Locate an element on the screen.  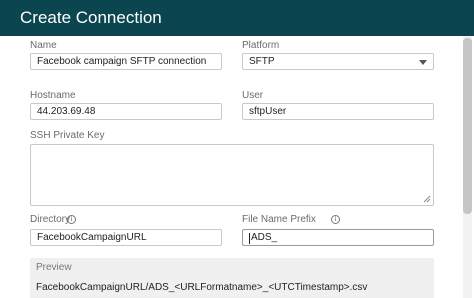
ssh-key-label: SSH Private Key is located at coordinates (67, 135).